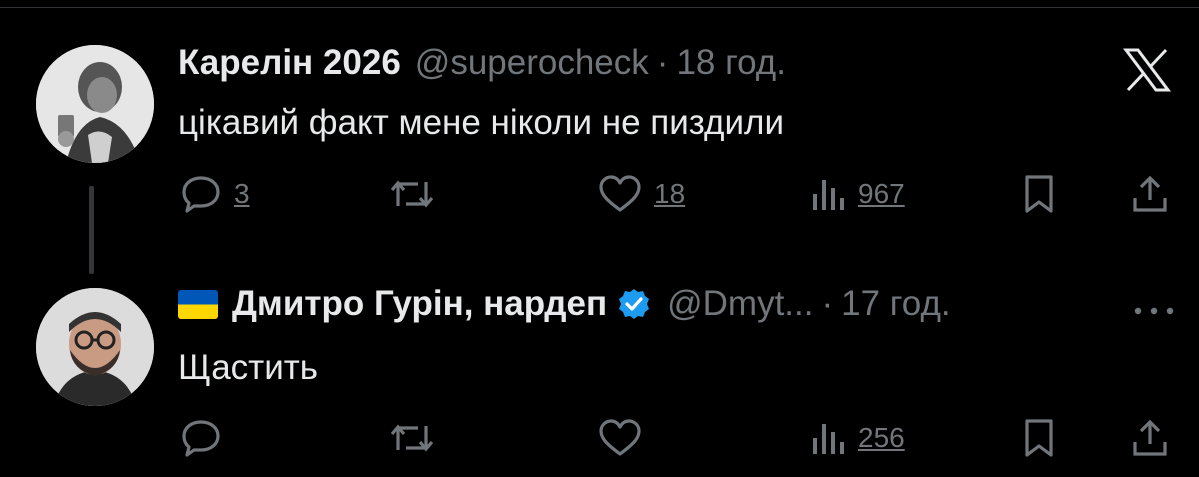  Describe the element at coordinates (641, 194) in the screenshot. I see `like-button: 18` at that location.